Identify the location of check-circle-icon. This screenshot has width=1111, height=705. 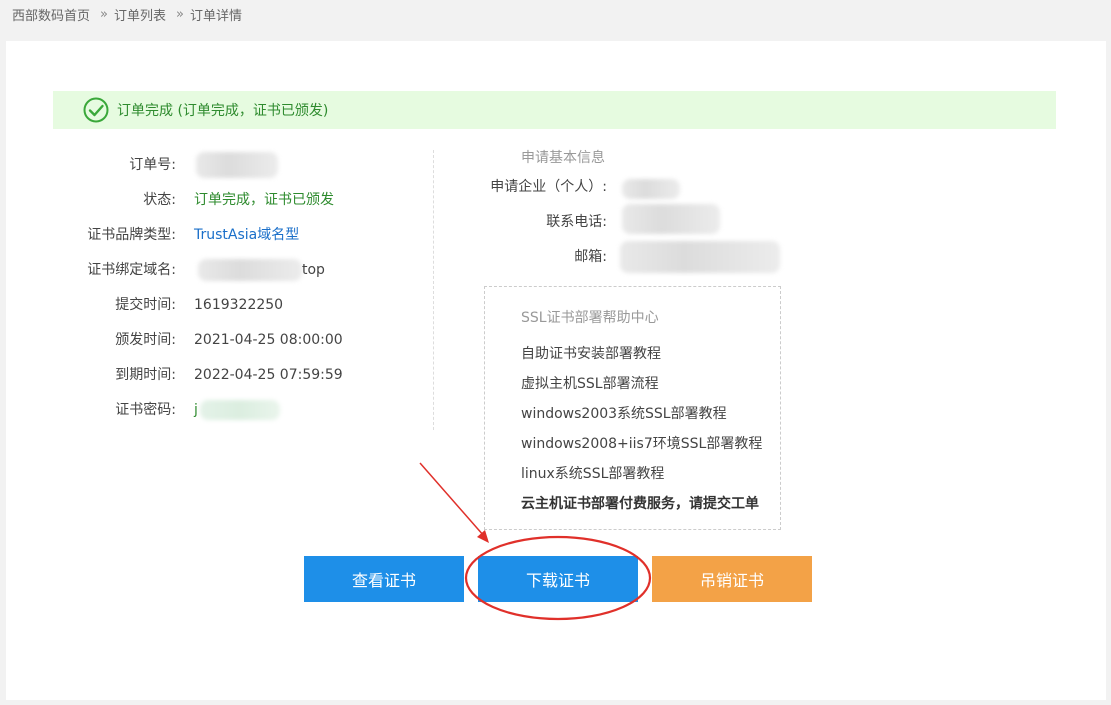
(96, 110).